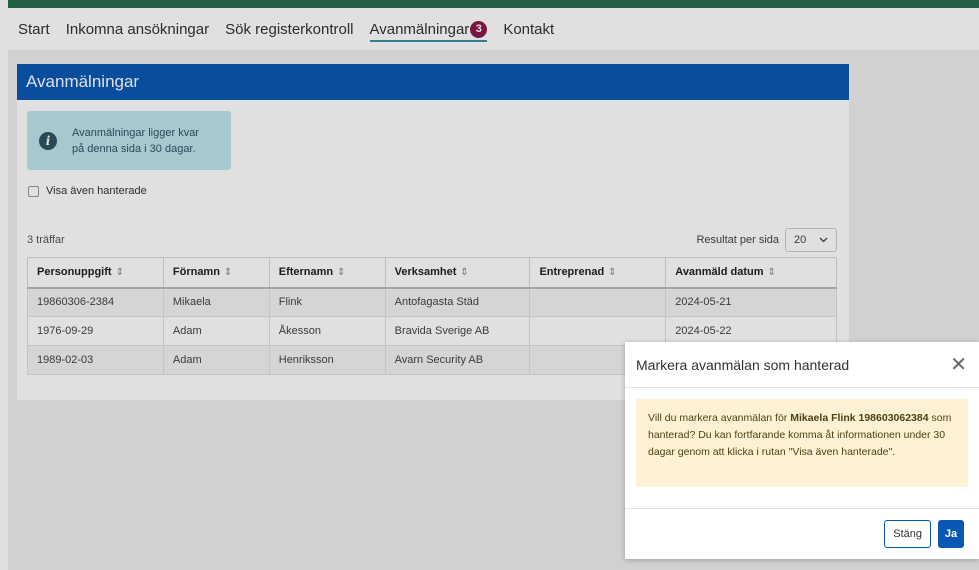 The image size is (979, 570). I want to click on confirm-yes-button: Ja, so click(951, 534).